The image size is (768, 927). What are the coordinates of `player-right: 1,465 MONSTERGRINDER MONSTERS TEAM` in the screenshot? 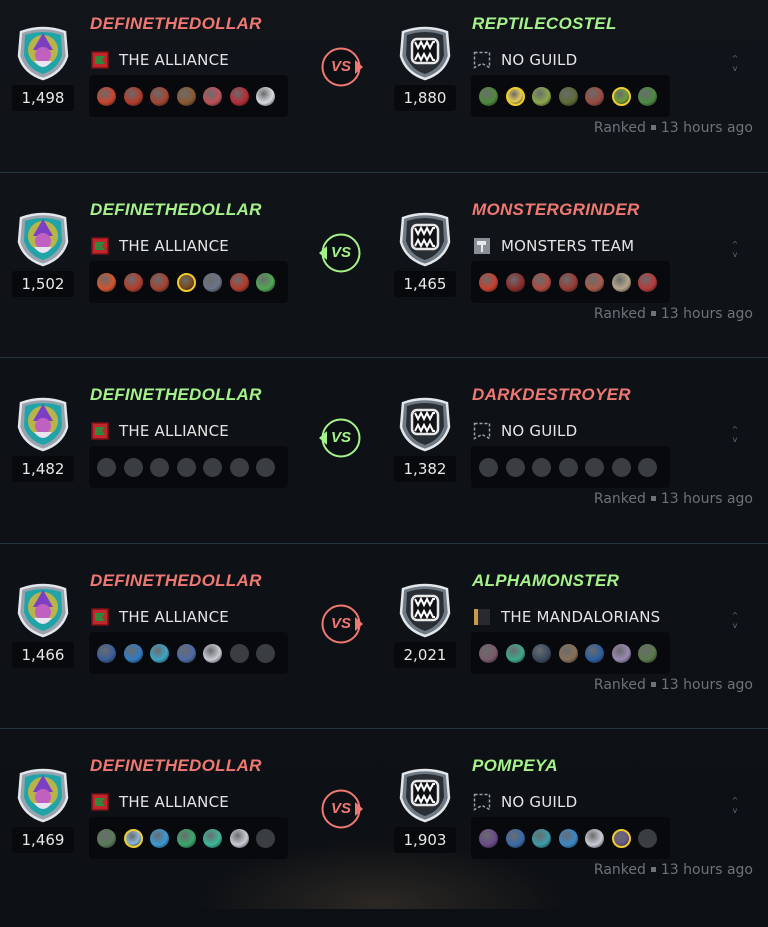 It's located at (544, 251).